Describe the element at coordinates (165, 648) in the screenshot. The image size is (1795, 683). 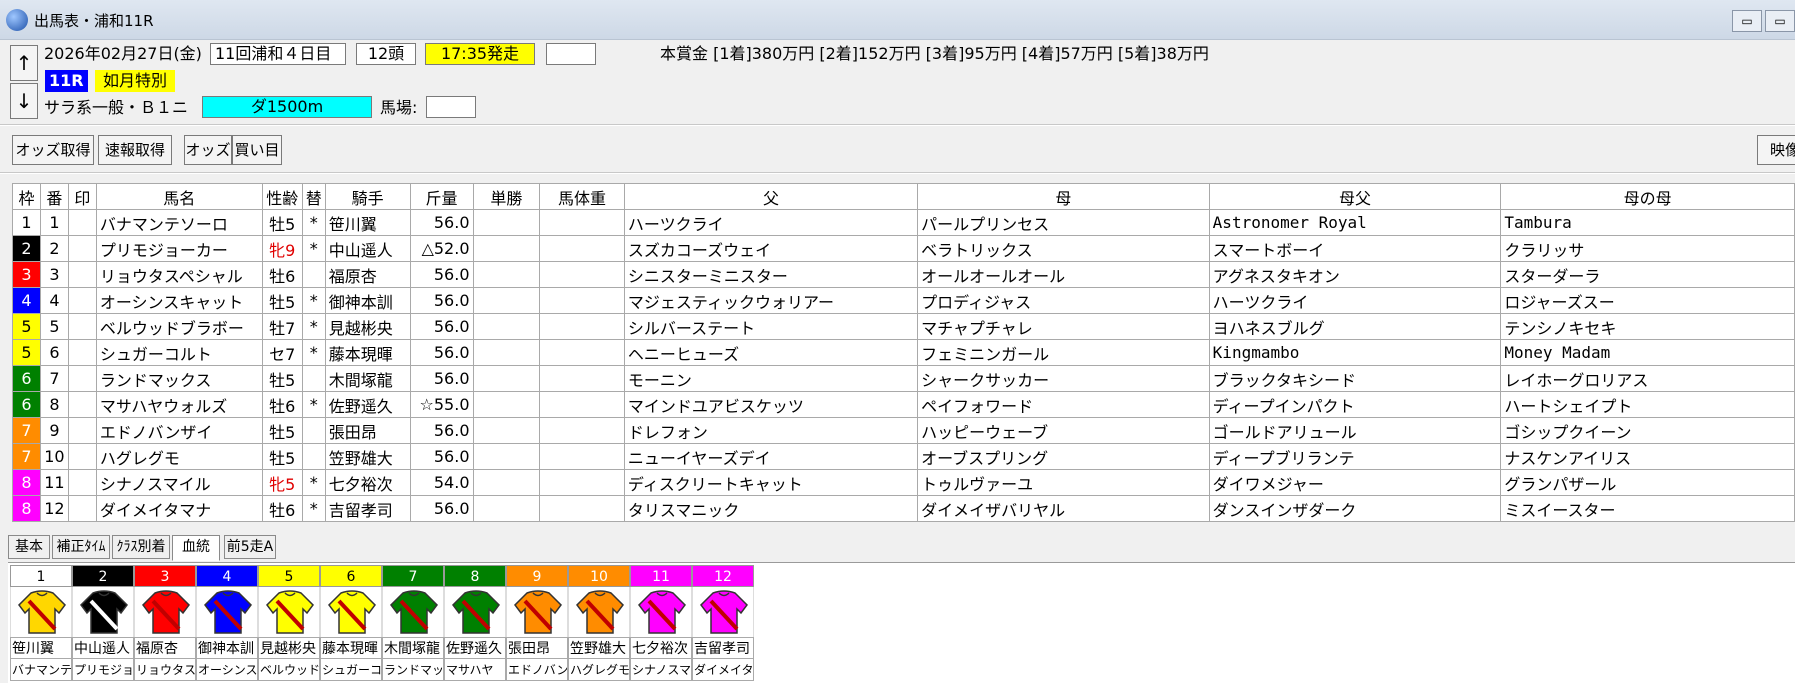
I see `silk-jockey-name: 福原杏` at that location.